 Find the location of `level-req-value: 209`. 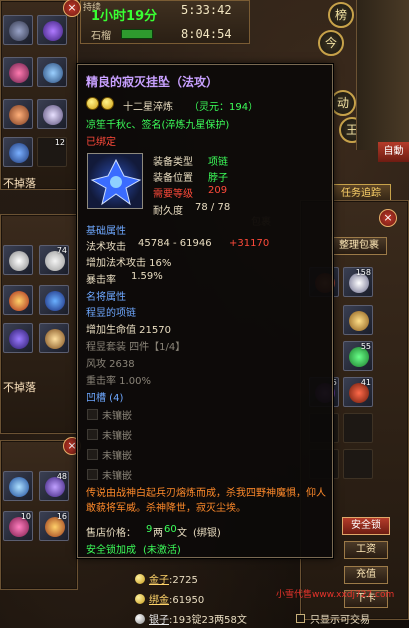

level-req-value: 209 is located at coordinates (218, 190).